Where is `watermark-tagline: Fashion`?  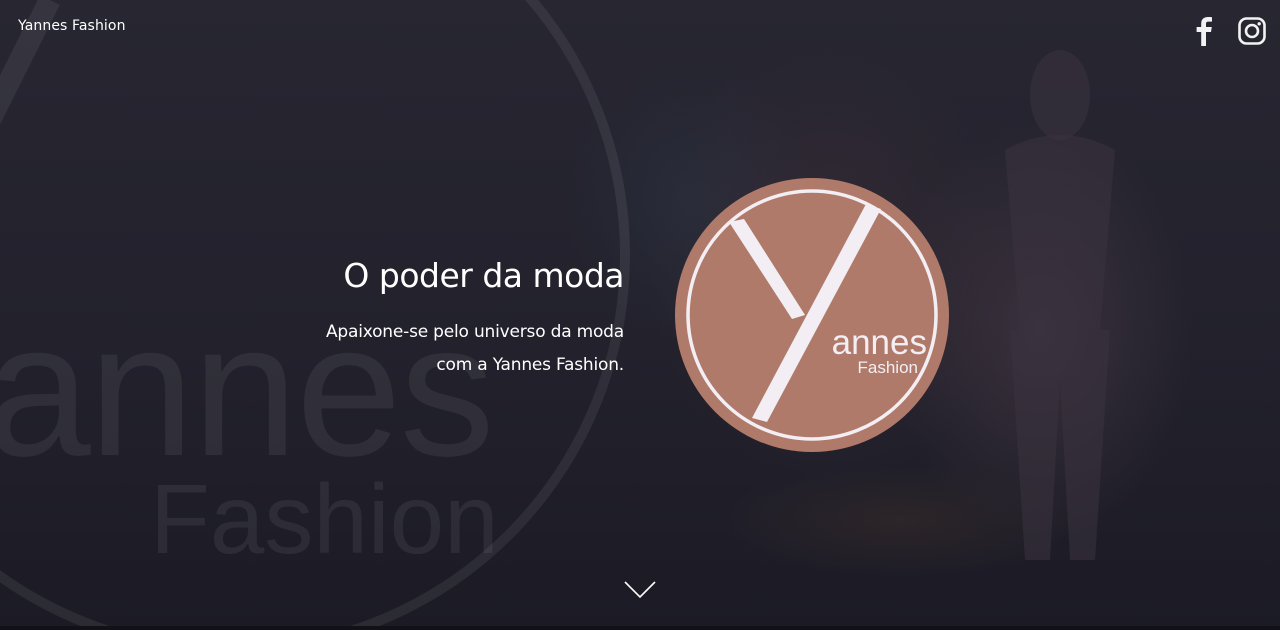 watermark-tagline: Fashion is located at coordinates (324, 519).